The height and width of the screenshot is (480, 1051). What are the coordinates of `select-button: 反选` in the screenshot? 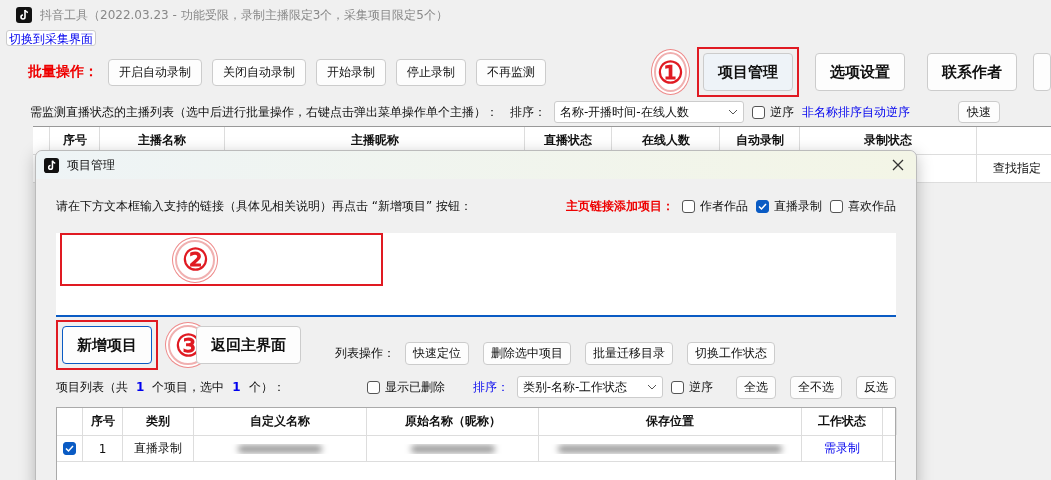 It's located at (876, 387).